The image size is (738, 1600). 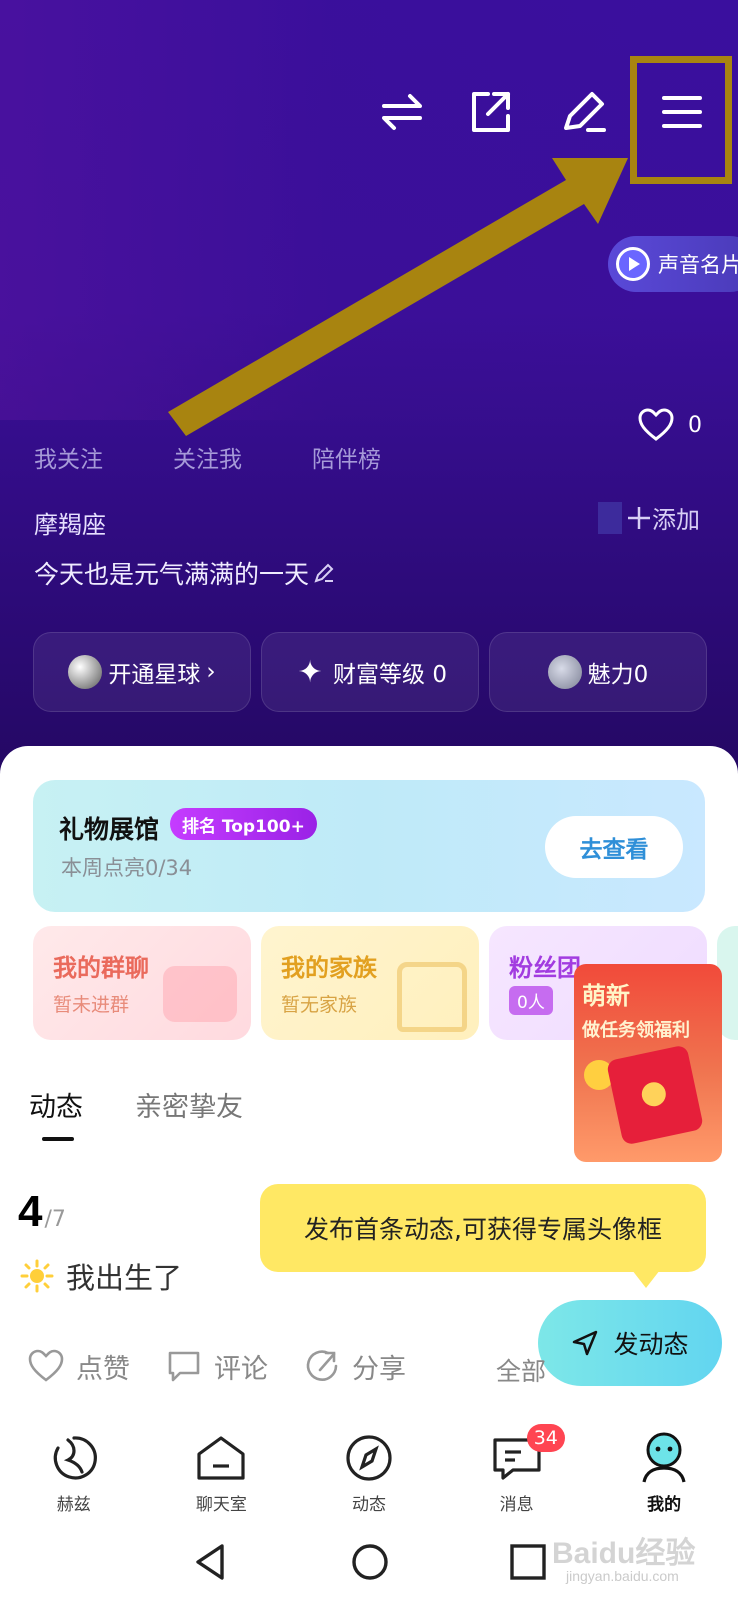 What do you see at coordinates (207, 457) in the screenshot?
I see `tab-followers: 关注我` at bounding box center [207, 457].